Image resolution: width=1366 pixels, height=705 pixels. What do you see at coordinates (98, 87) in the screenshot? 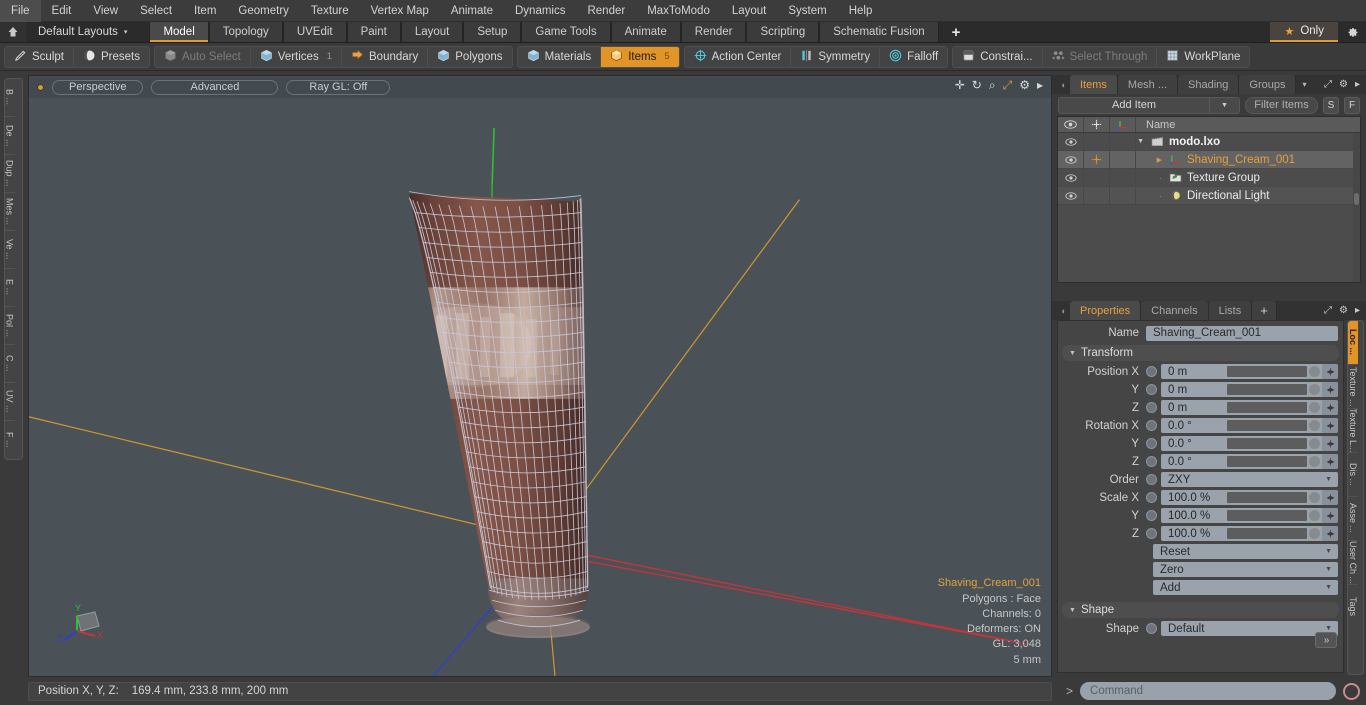
I see `viewport-mode-perspective: Perspective` at bounding box center [98, 87].